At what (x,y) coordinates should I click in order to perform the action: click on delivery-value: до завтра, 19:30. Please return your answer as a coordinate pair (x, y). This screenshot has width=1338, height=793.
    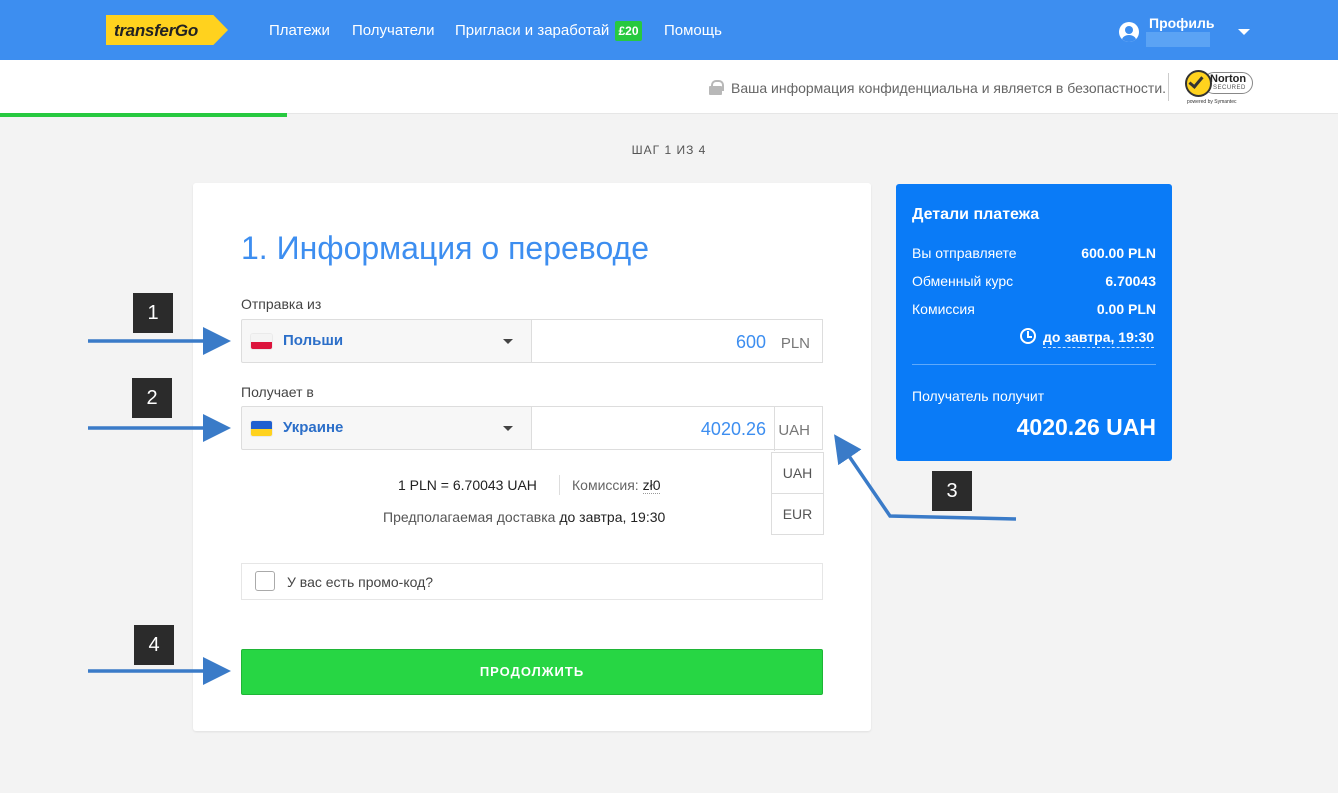
    Looking at the image, I should click on (612, 517).